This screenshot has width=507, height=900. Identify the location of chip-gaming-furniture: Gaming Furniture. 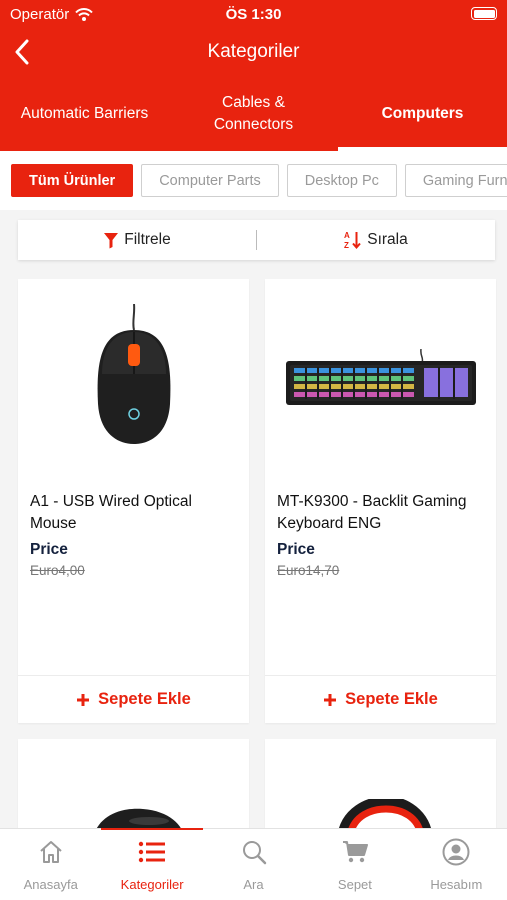
(455, 180).